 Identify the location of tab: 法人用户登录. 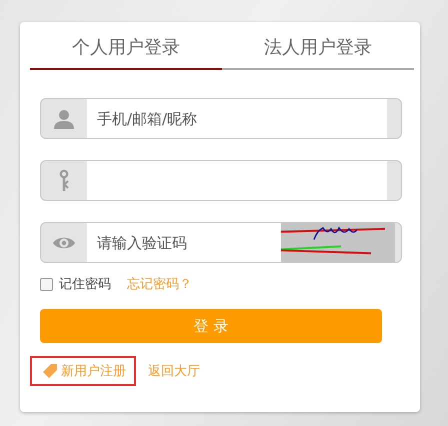
(318, 50).